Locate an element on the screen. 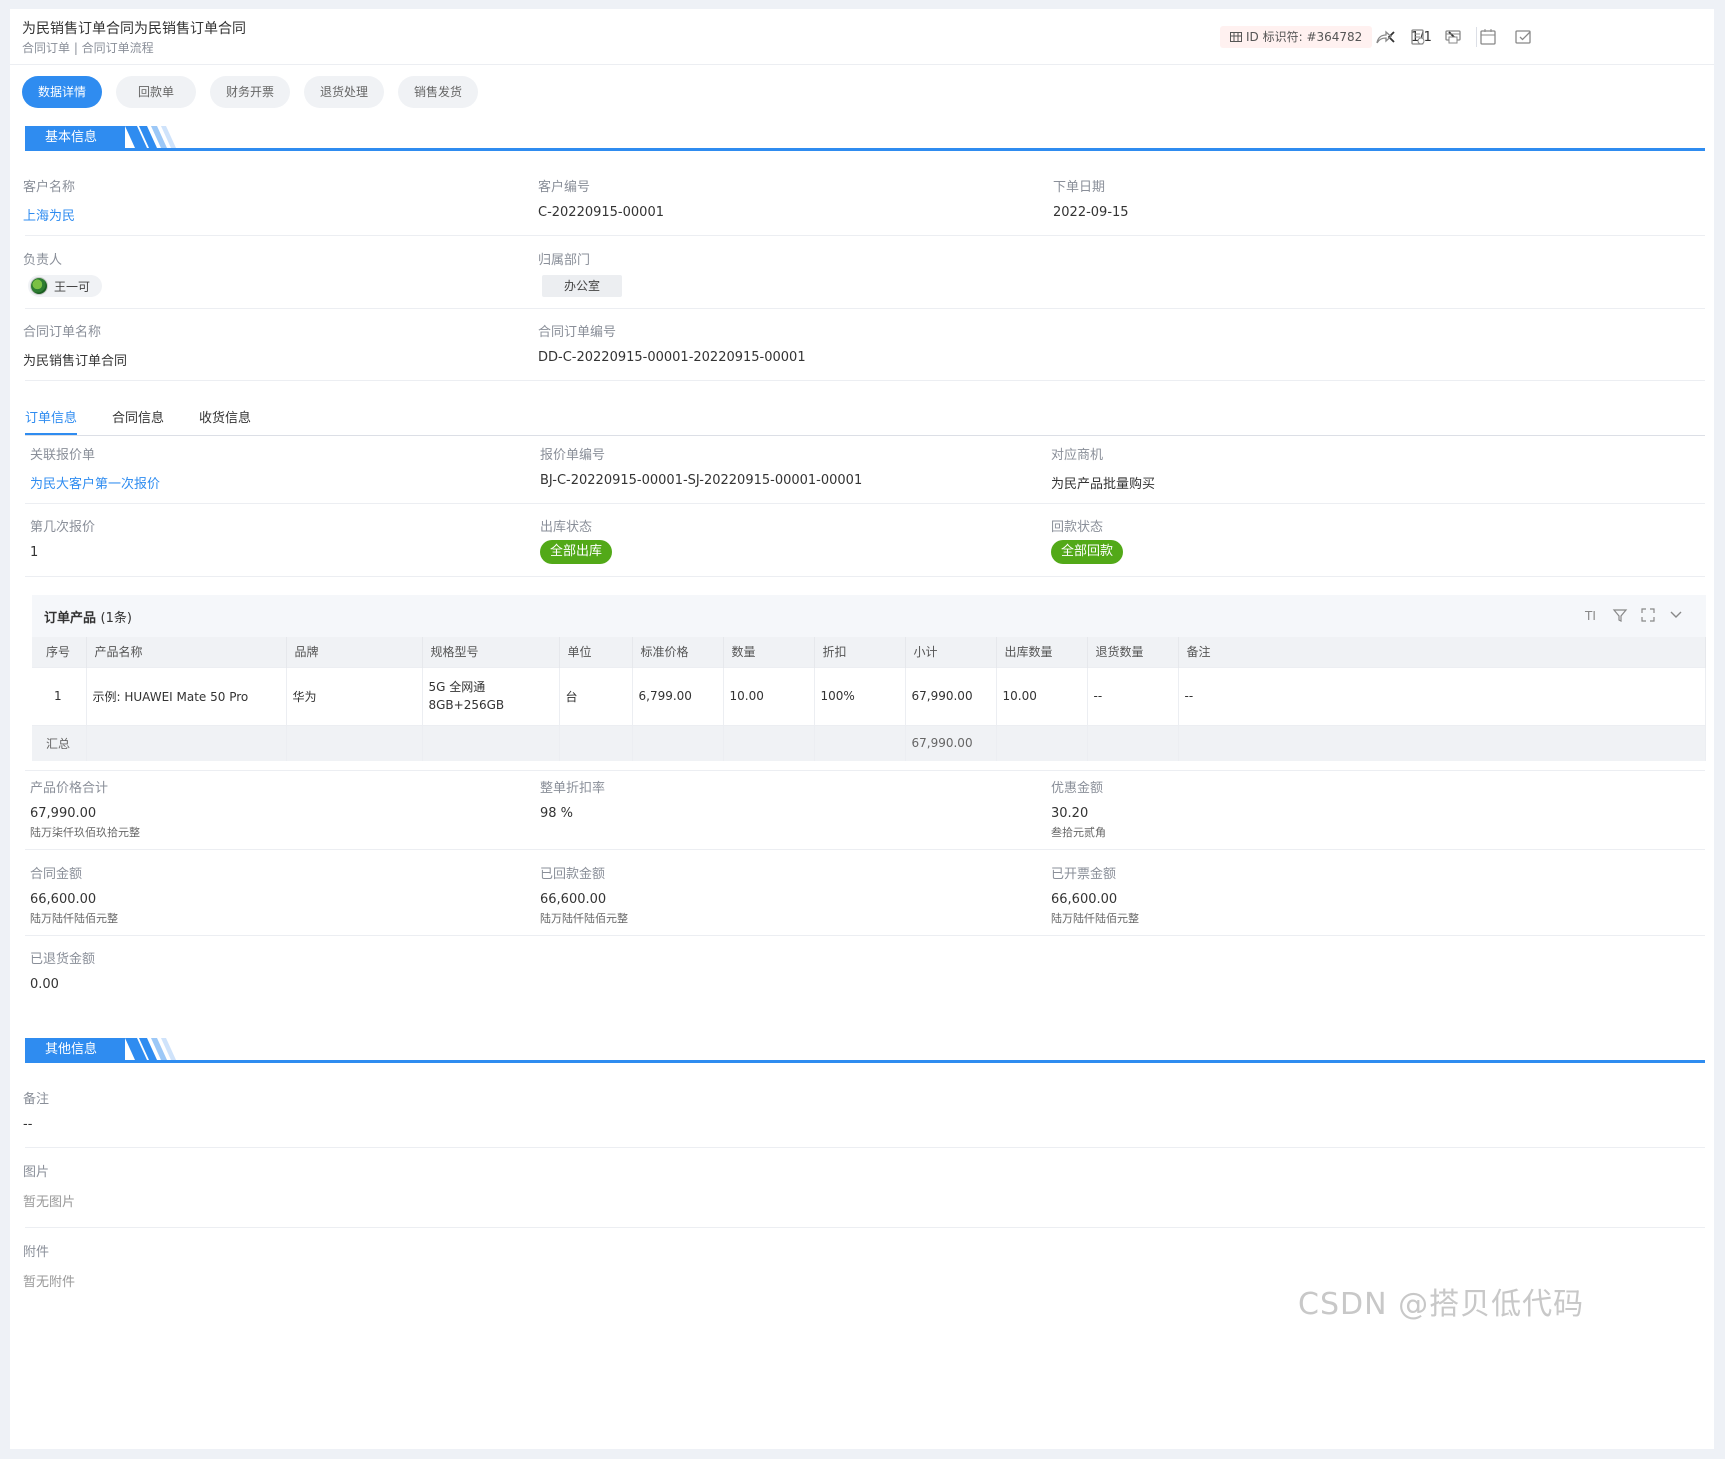 This screenshot has width=1725, height=1459. section-underline is located at coordinates (865, 1061).